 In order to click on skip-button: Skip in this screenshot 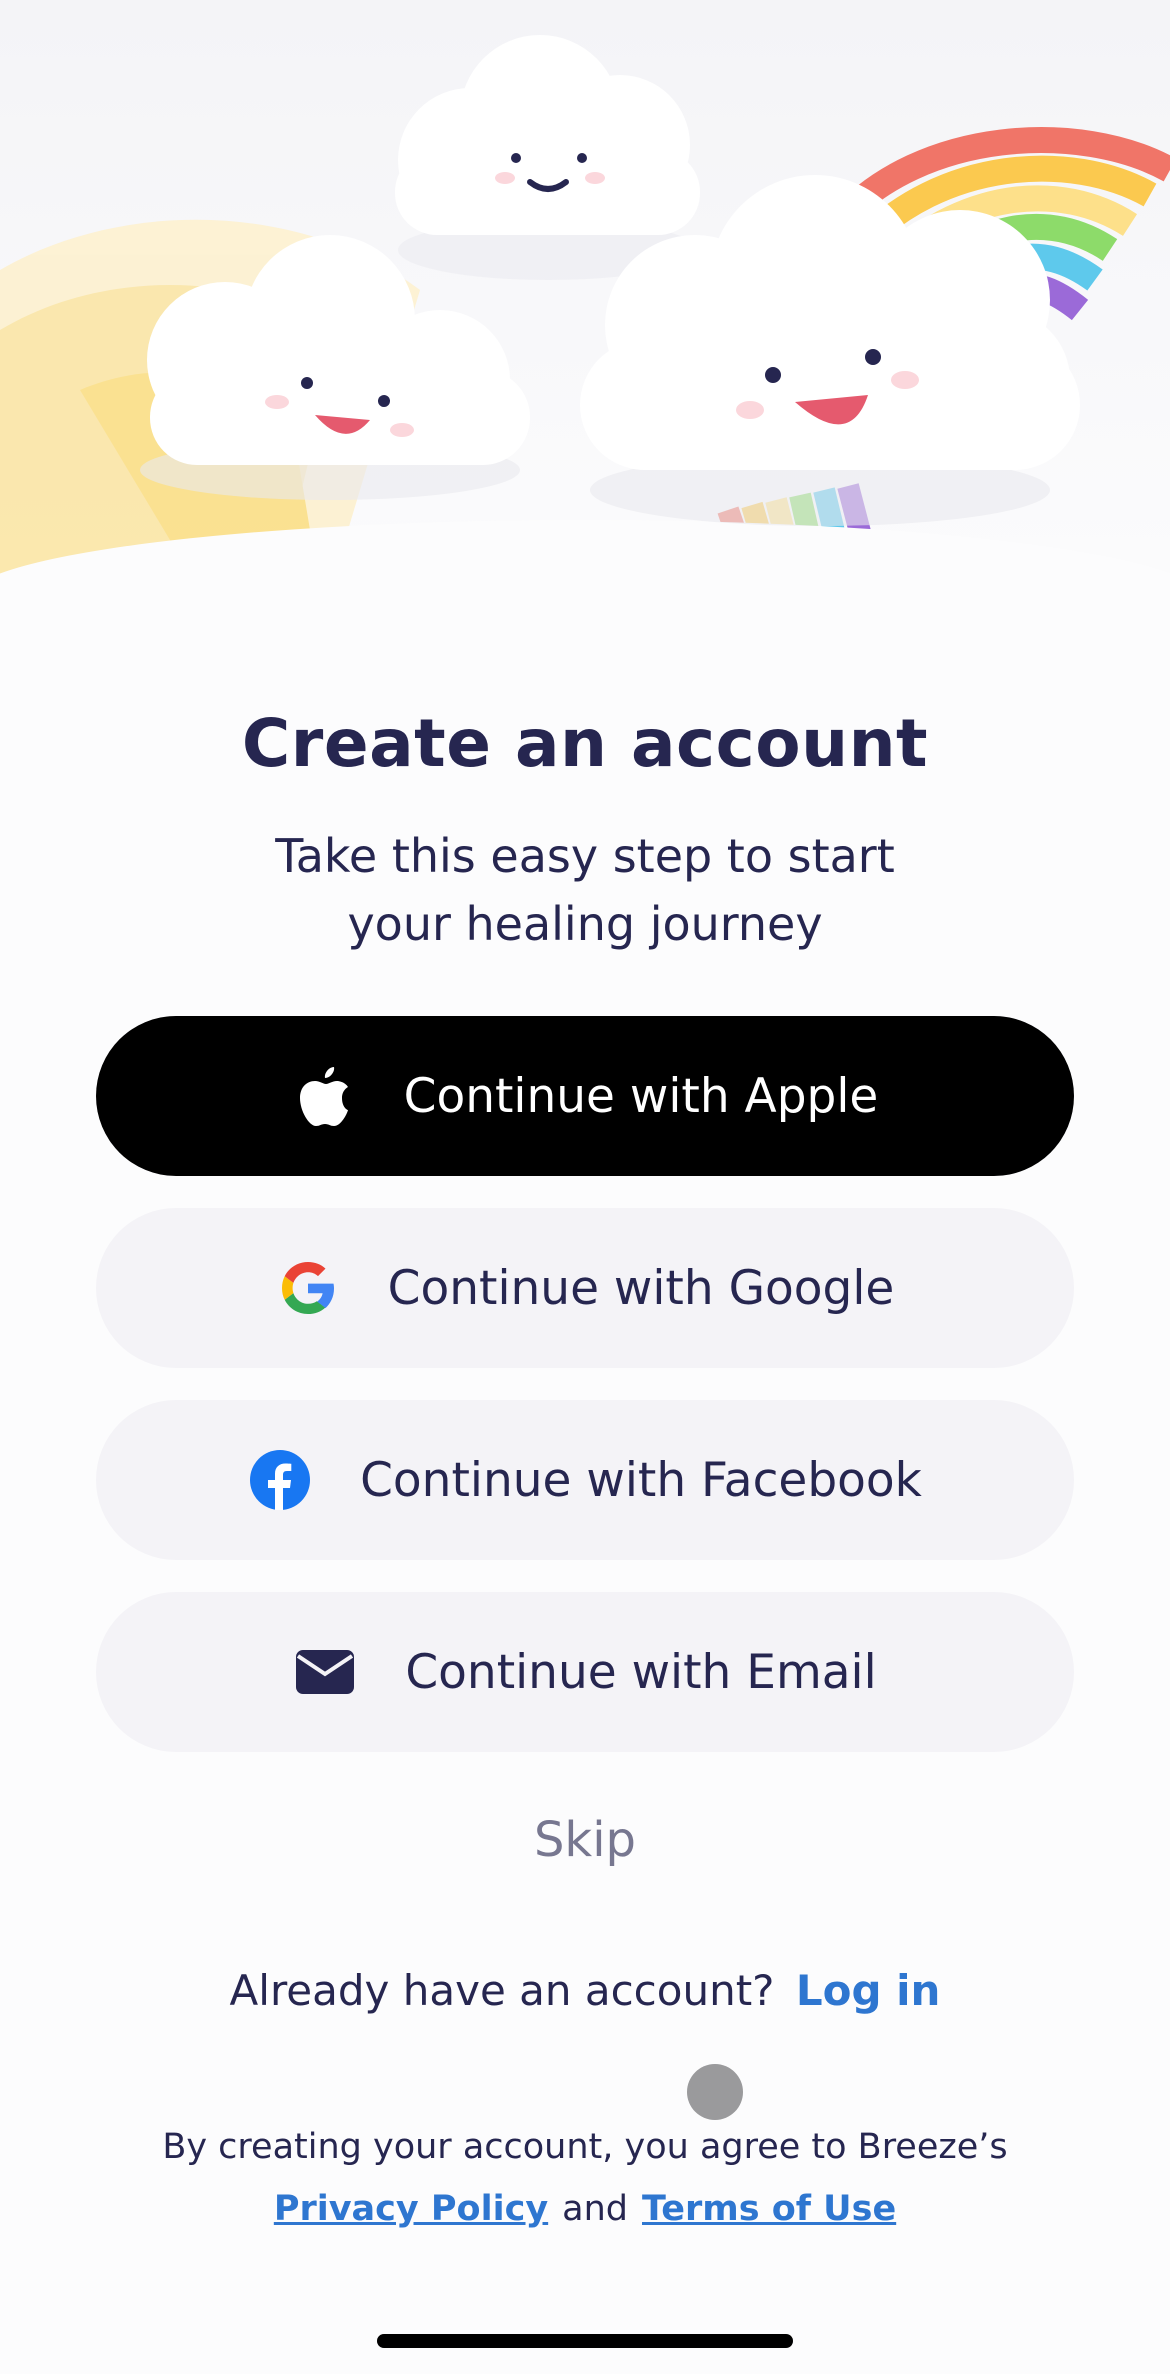, I will do `click(585, 1840)`.